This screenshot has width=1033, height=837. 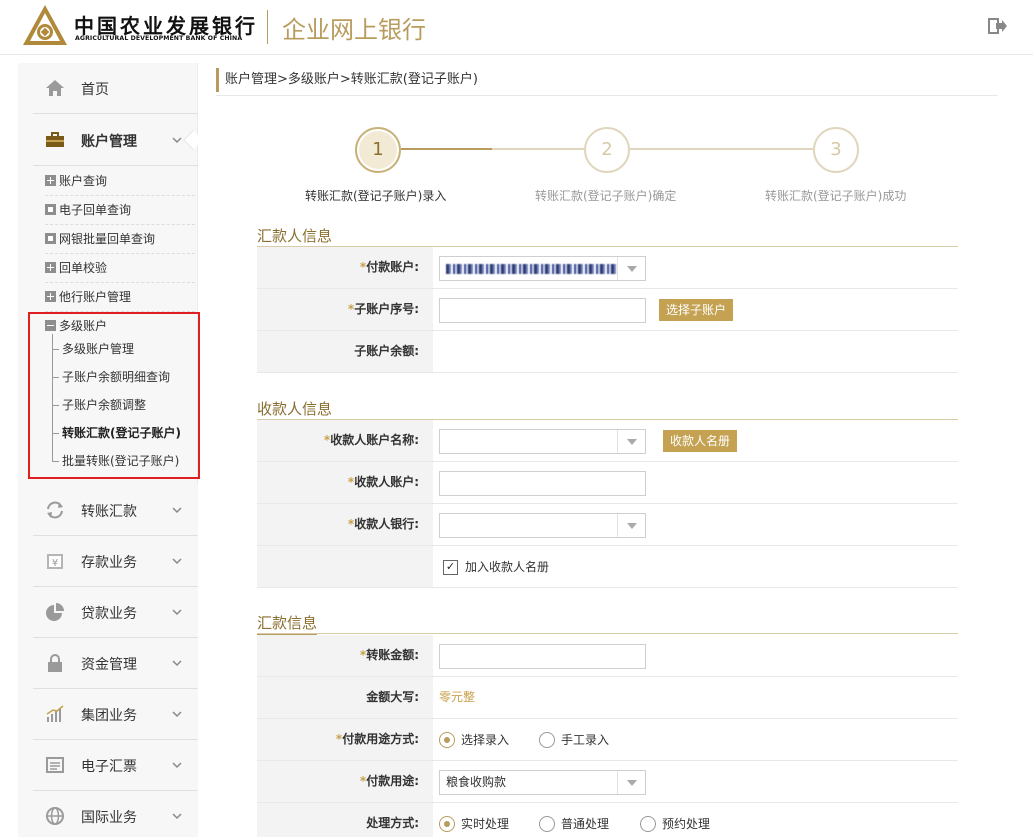 I want to click on nav-account-management: 账户管理, so click(x=115, y=140).